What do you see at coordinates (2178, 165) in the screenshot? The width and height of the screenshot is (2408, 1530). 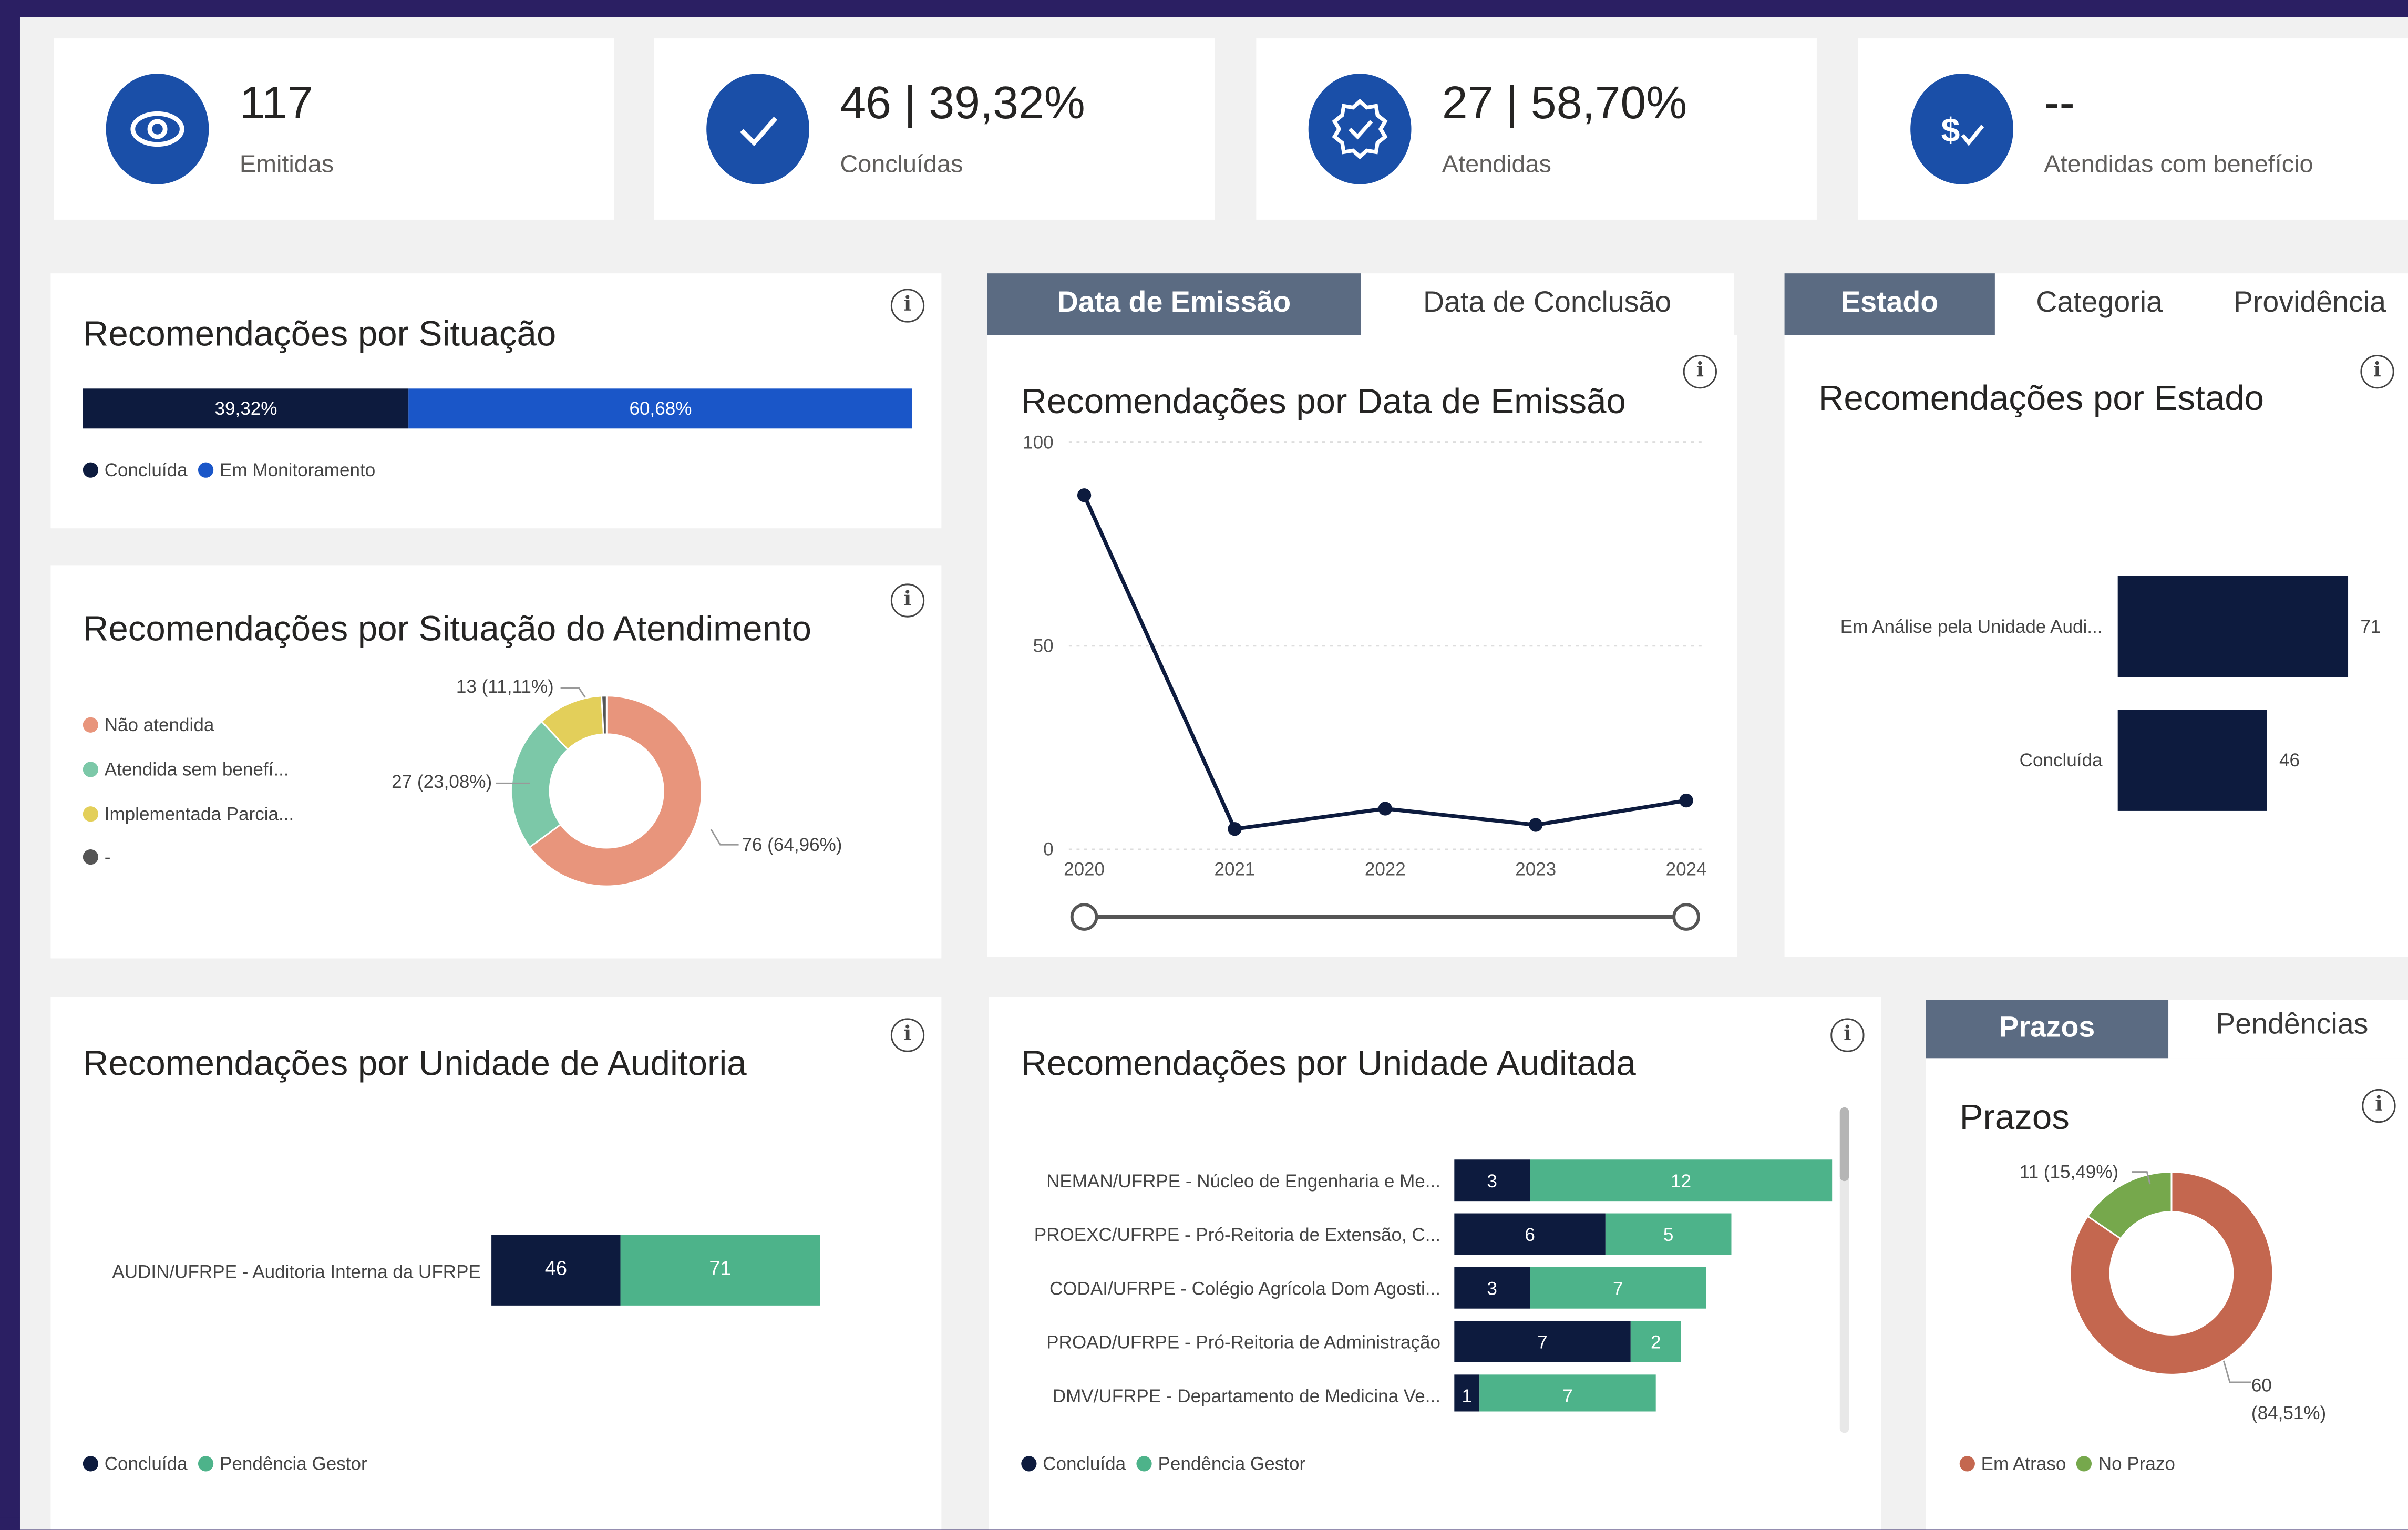 I see `kpi-label: Atendidas com benefício` at bounding box center [2178, 165].